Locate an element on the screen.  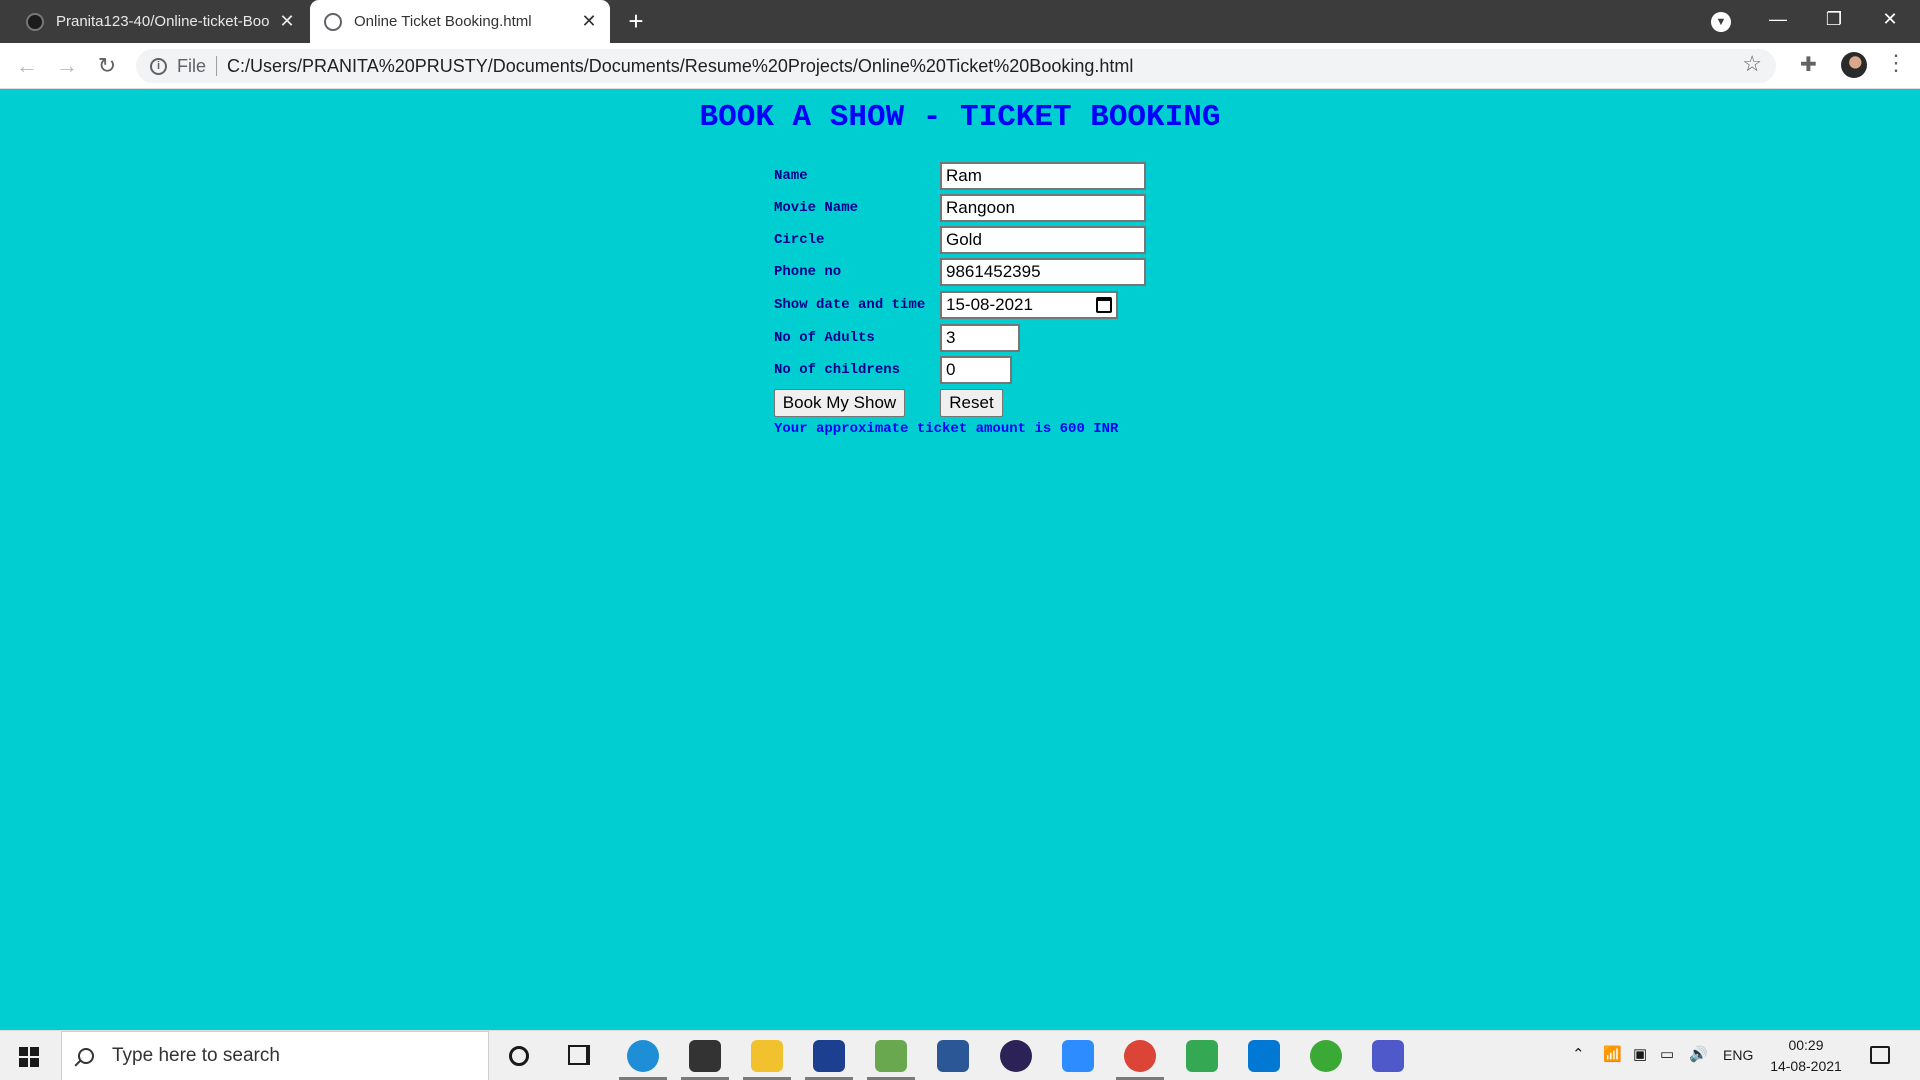
book-my-show-button: Book My Show is located at coordinates (839, 403).